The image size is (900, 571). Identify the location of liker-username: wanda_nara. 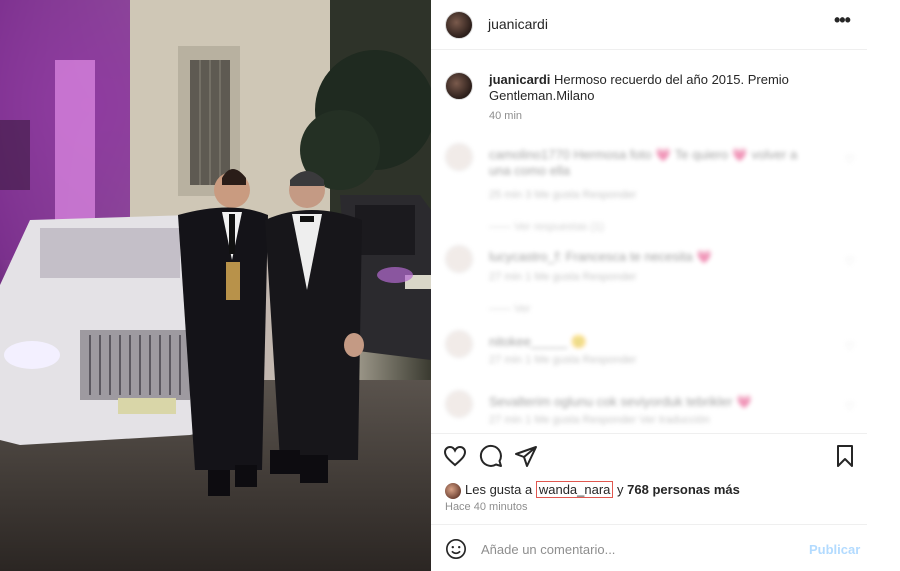
(574, 489).